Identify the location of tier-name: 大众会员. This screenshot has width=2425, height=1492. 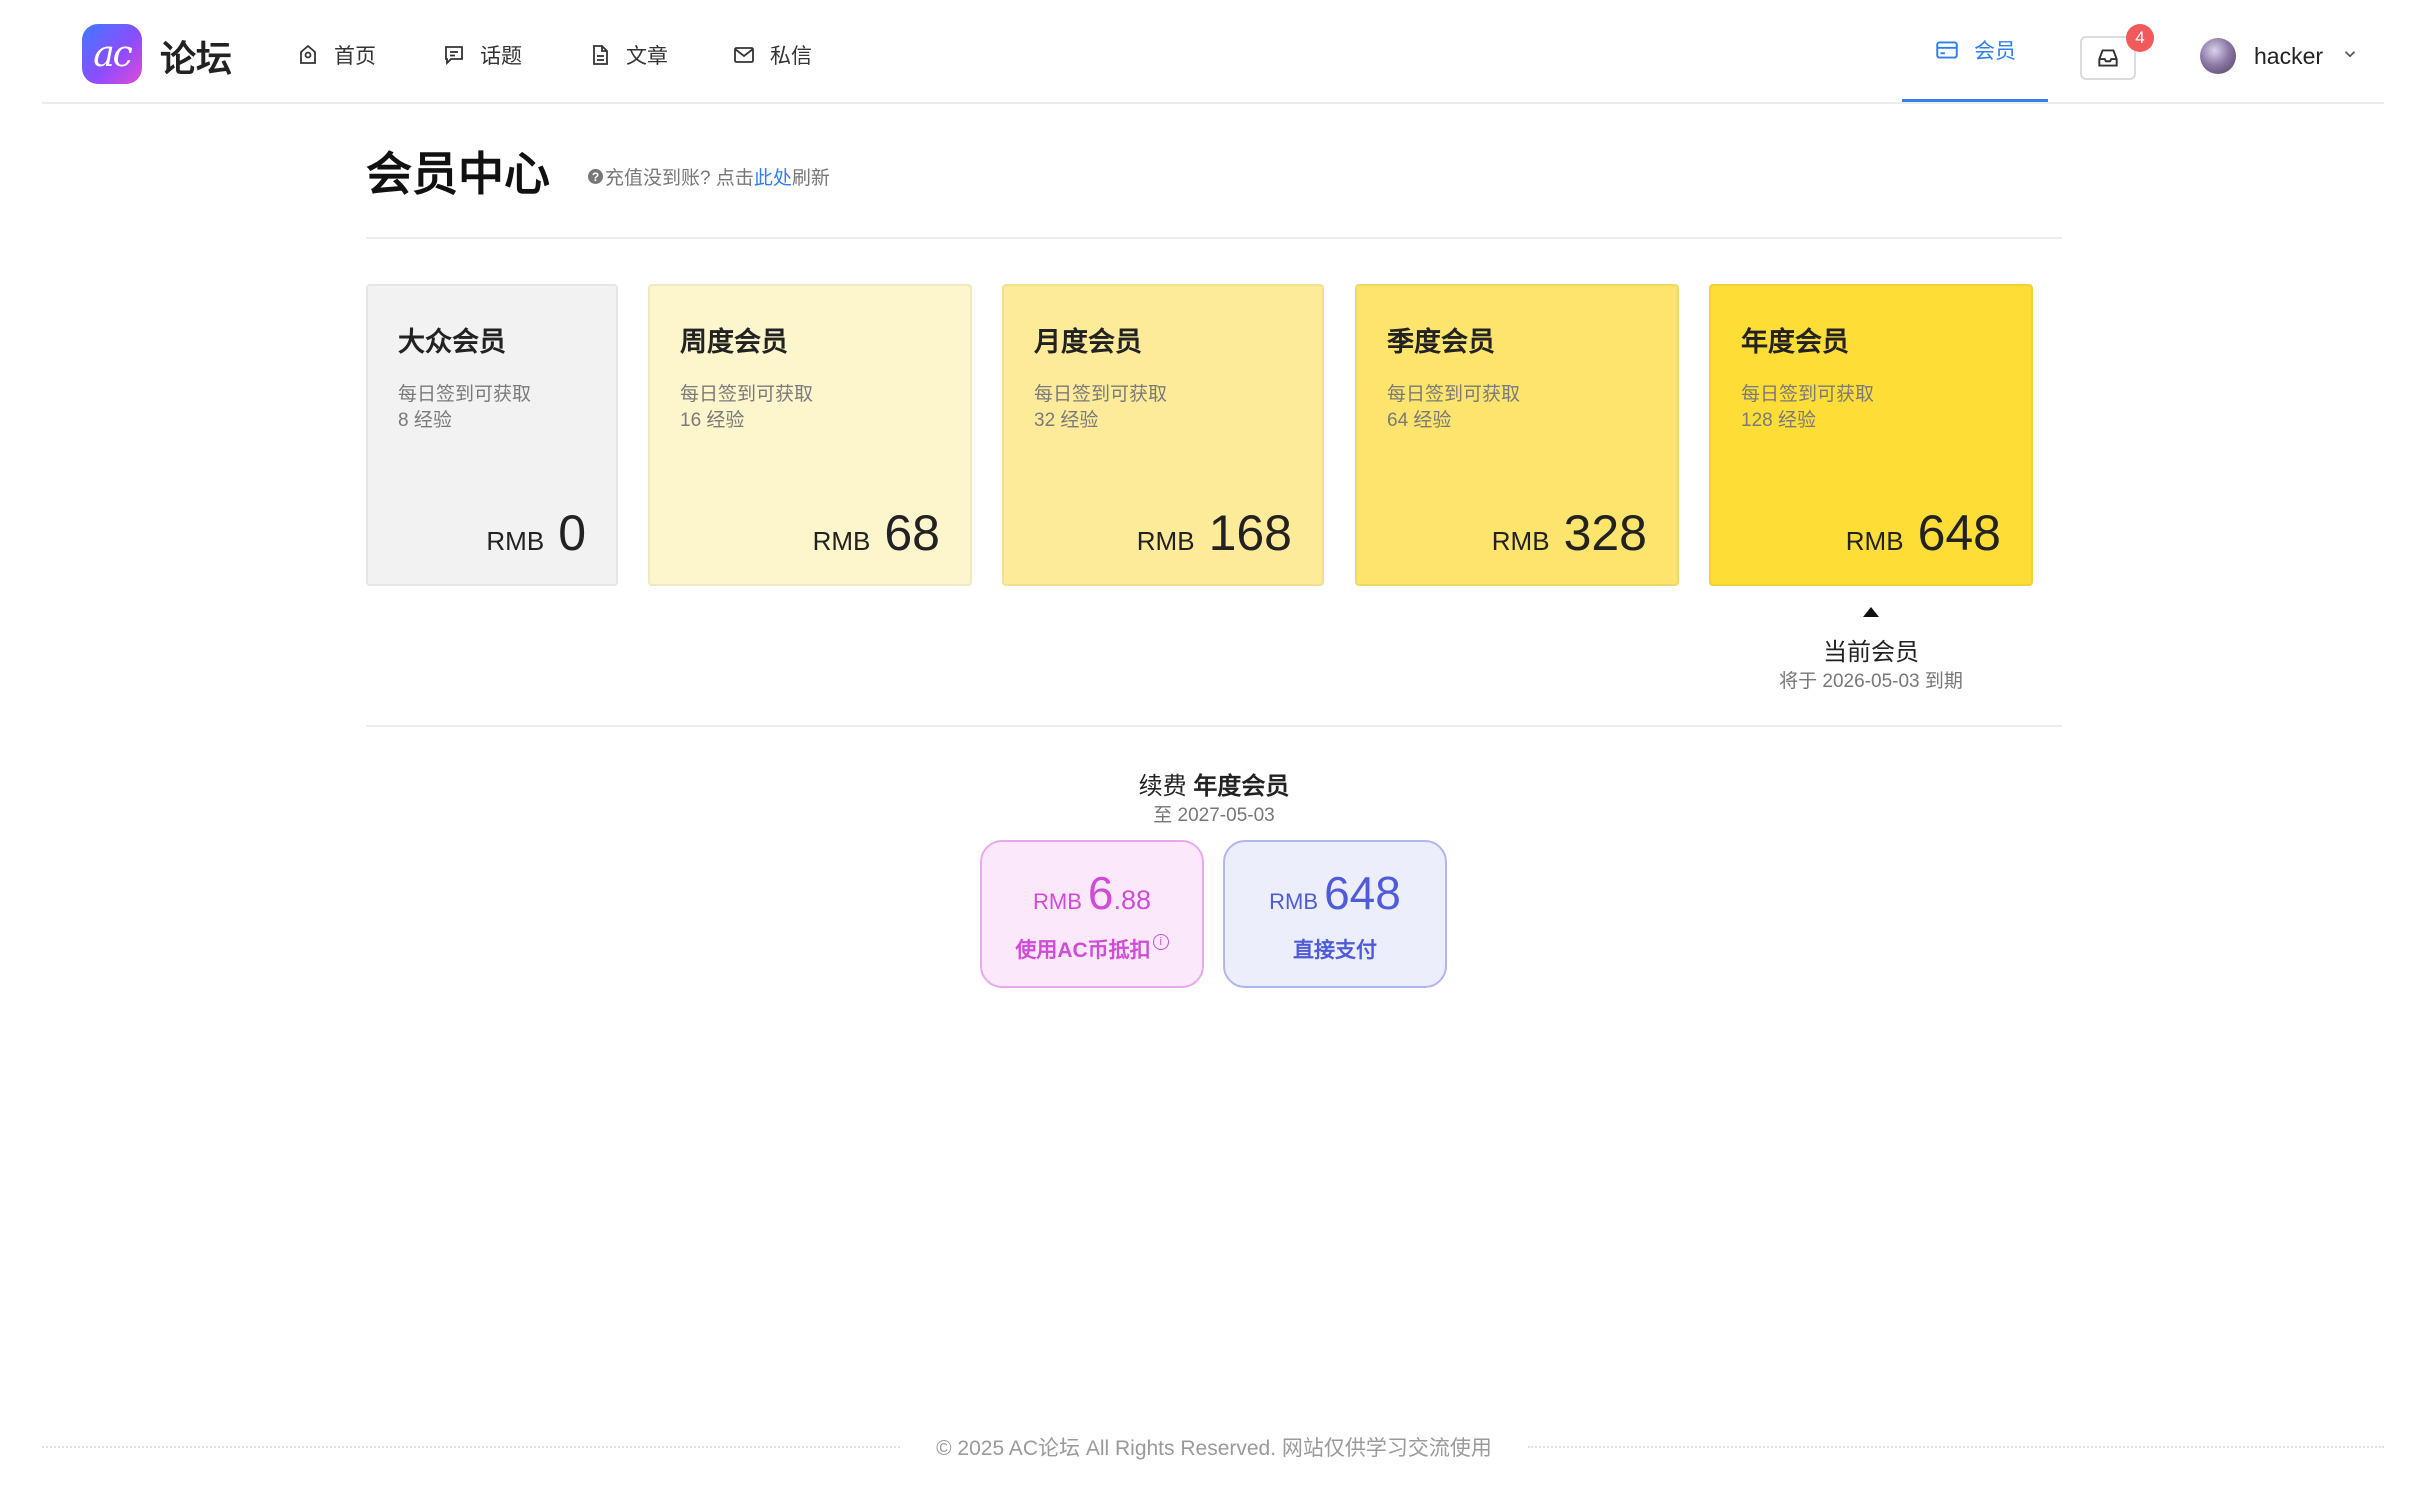
(452, 342).